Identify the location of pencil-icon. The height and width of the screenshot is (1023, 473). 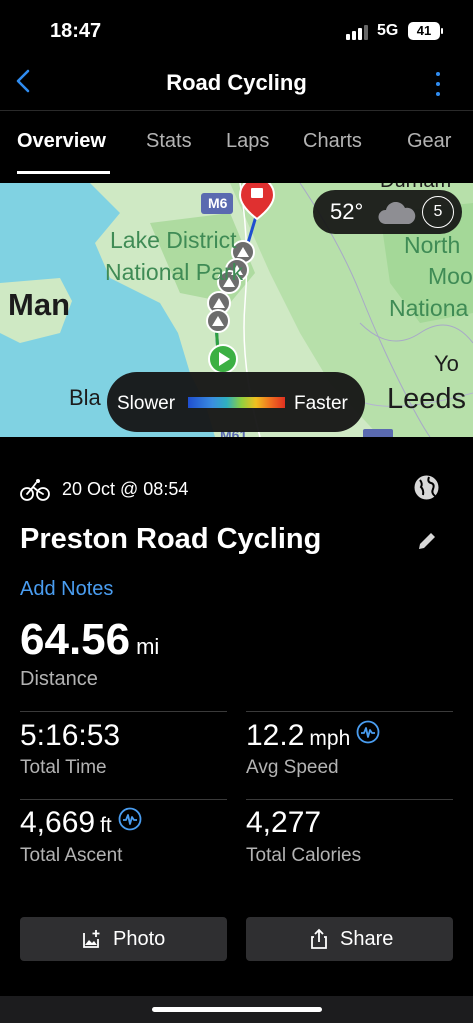
(427, 541).